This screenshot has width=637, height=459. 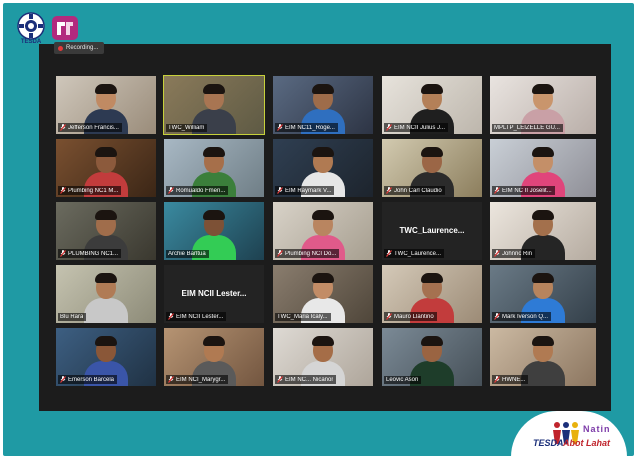 I want to click on participant-video, so click(x=106, y=298).